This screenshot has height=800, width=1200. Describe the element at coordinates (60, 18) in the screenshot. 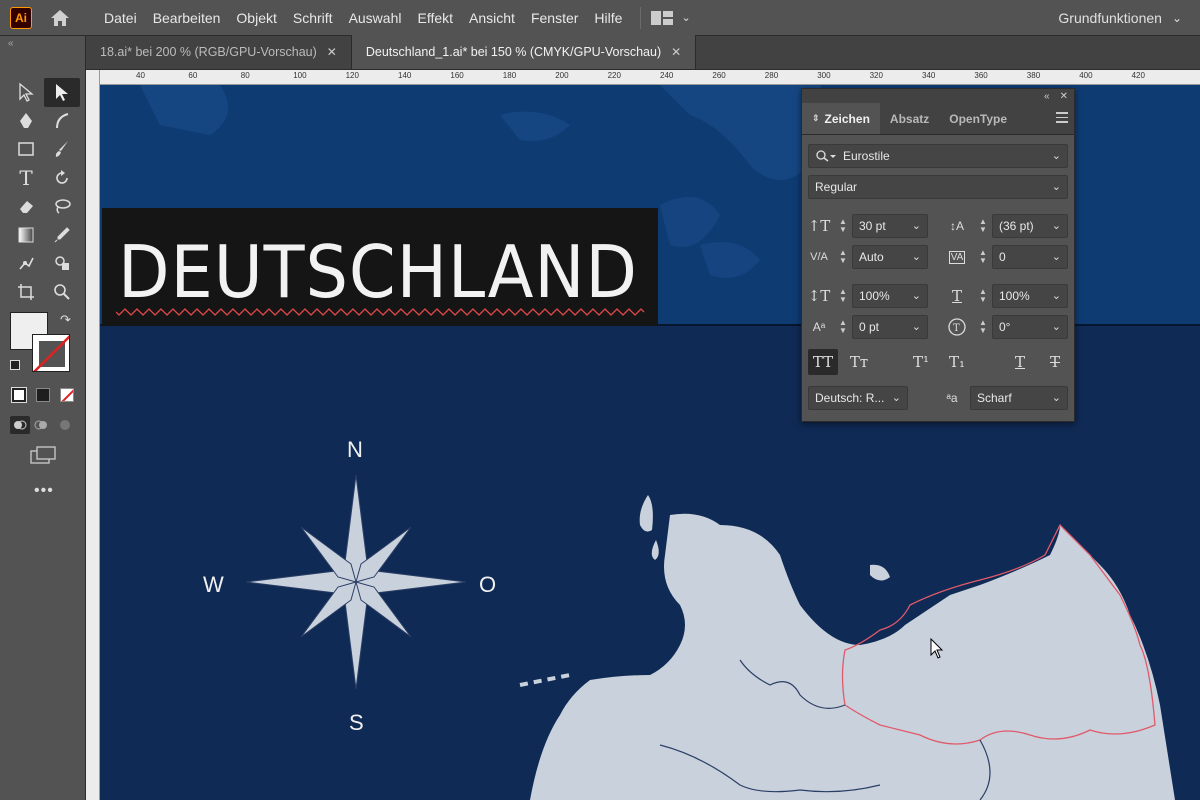

I see `home-icon` at that location.